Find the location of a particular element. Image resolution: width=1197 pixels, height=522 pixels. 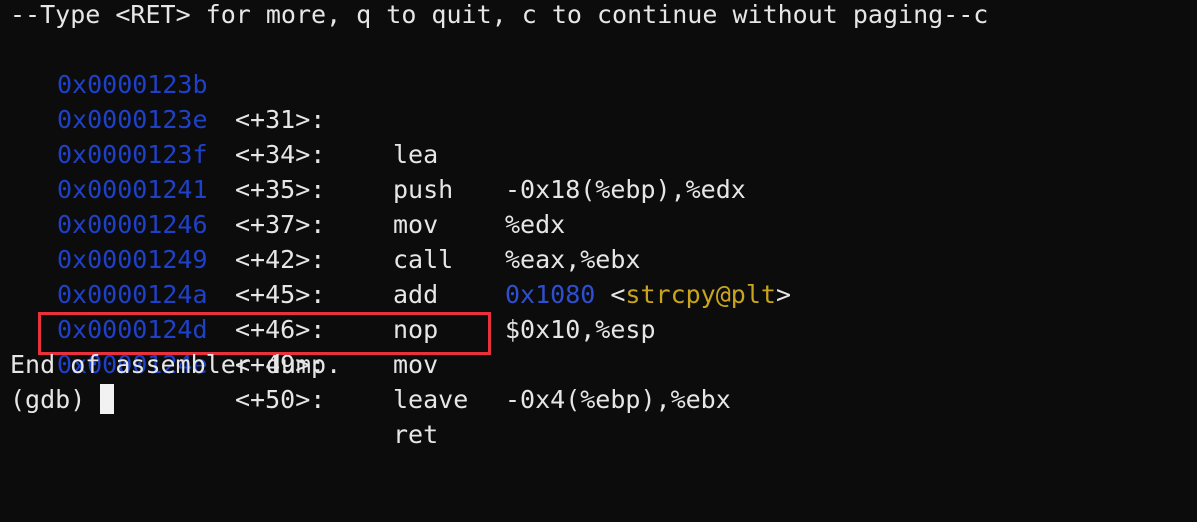

gdb-prompt: (gdb) is located at coordinates (55, 399).